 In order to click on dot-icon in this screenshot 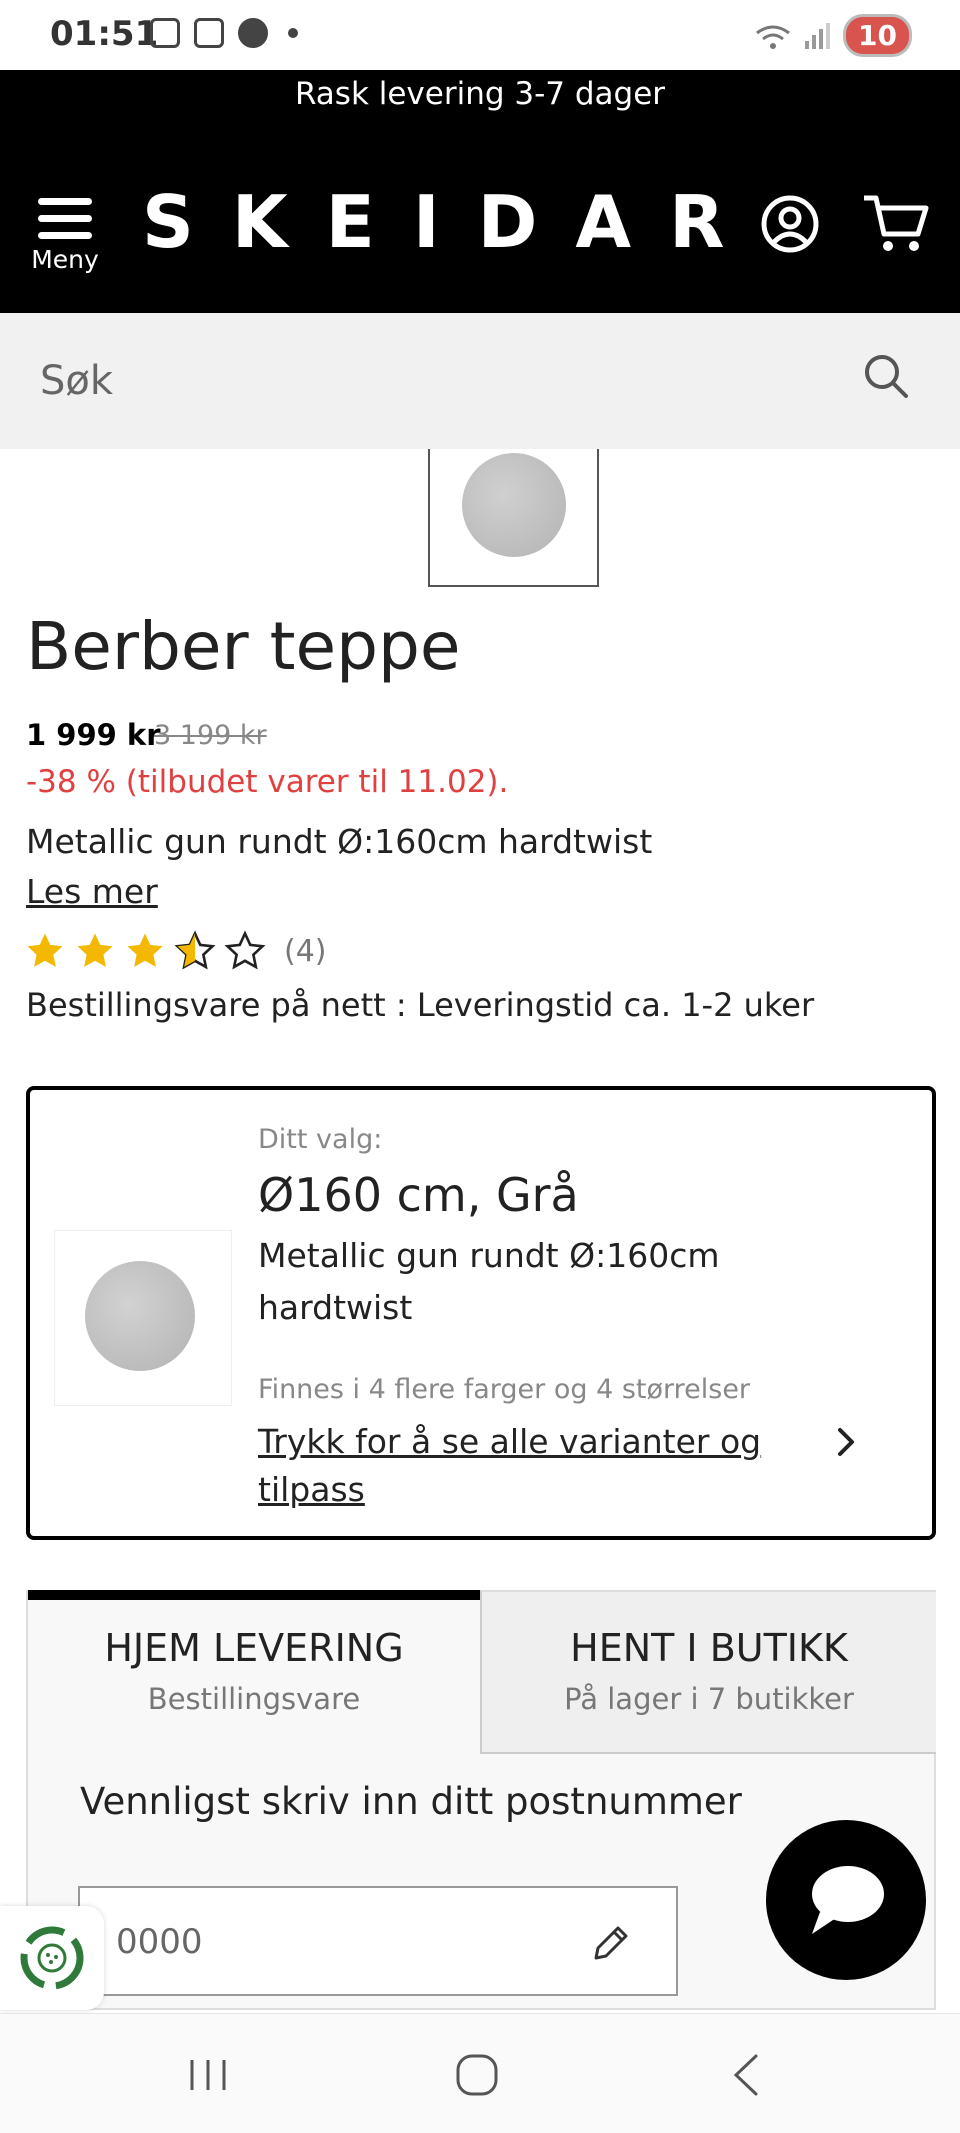, I will do `click(293, 33)`.